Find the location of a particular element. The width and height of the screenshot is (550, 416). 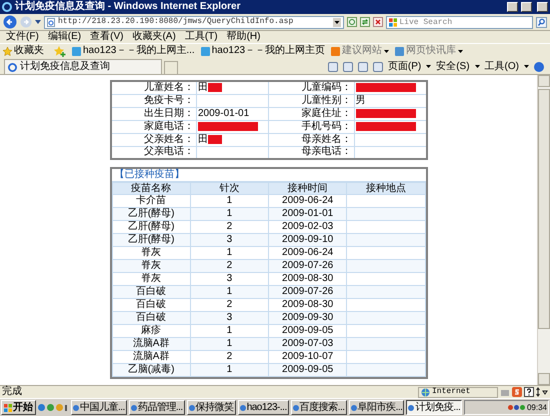

table-cell: 2009-09-05 is located at coordinates (307, 370).